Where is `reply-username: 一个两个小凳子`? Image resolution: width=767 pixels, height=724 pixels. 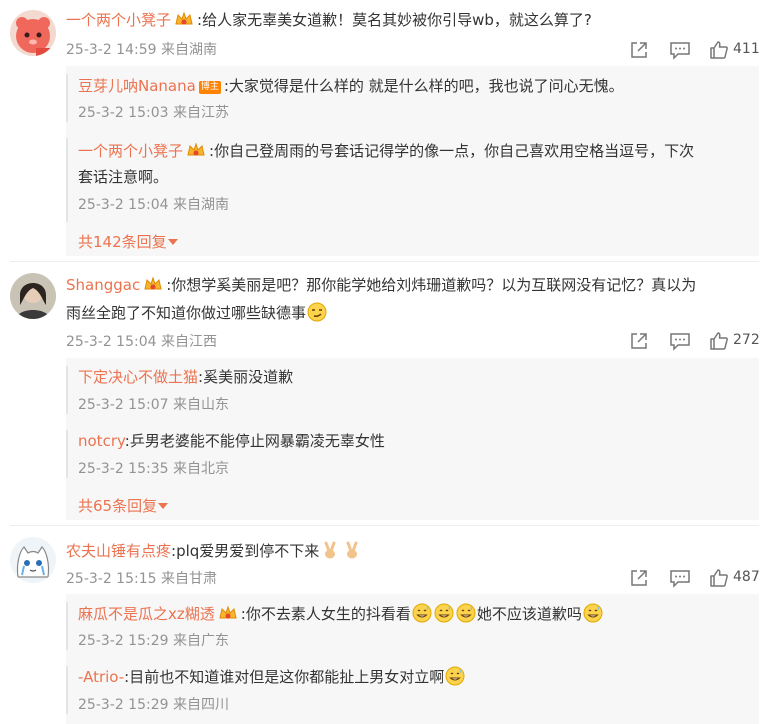 reply-username: 一个两个小凳子 is located at coordinates (130, 151).